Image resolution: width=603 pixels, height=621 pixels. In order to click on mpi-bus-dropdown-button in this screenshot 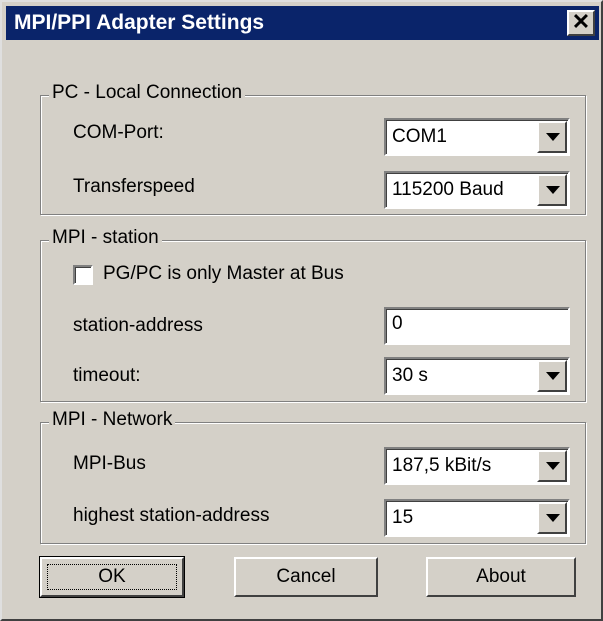, I will do `click(552, 466)`.